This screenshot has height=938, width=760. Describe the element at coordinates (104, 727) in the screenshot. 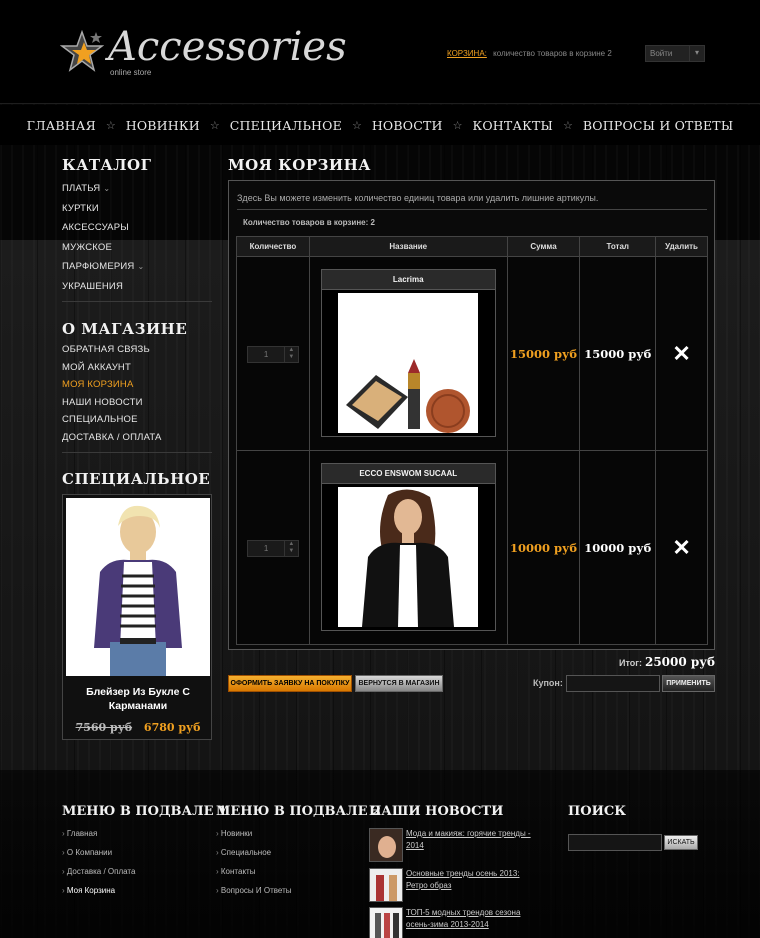

I see `old-price: 7560 руб` at that location.